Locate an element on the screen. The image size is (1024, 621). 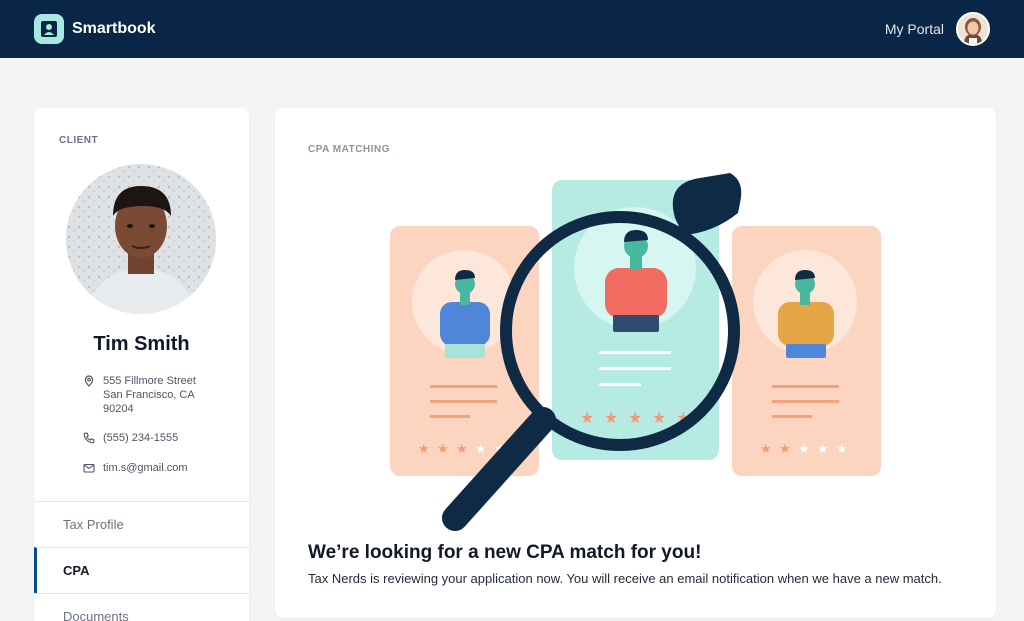
client-section-label: CLIENT is located at coordinates (79, 140).